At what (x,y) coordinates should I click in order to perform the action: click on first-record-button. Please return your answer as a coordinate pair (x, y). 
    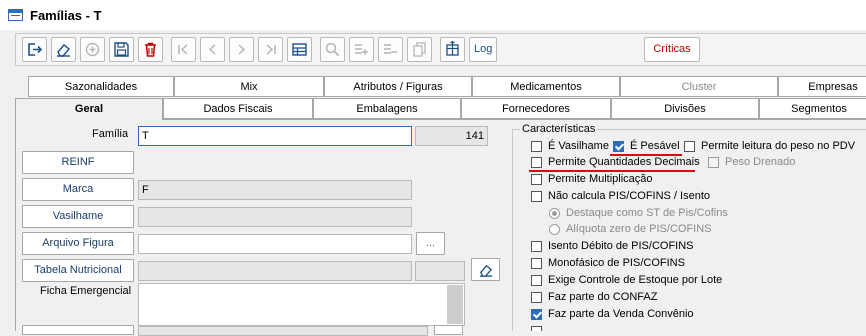
    Looking at the image, I should click on (183, 49).